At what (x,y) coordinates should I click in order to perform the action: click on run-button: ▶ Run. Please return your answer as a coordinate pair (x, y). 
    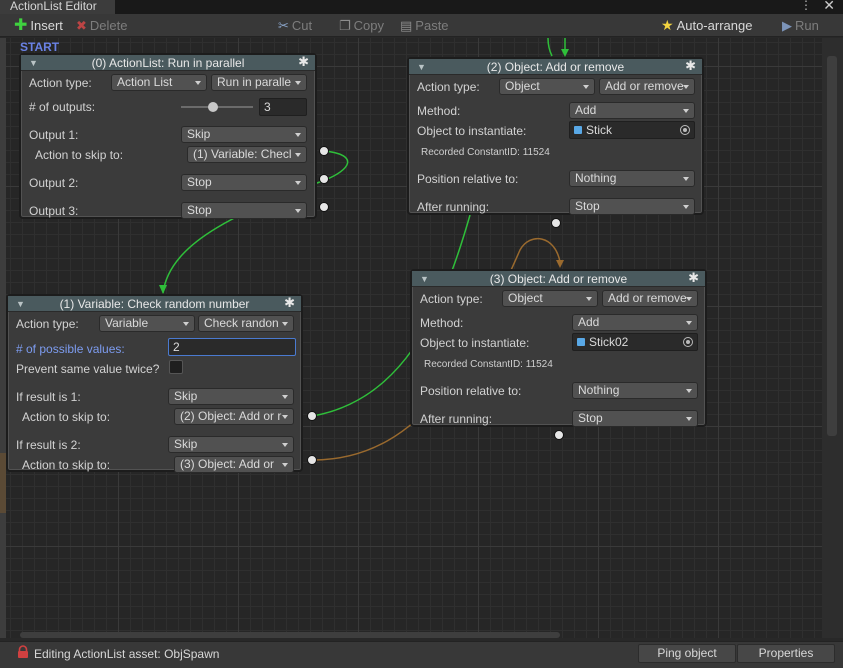
    Looking at the image, I should click on (800, 25).